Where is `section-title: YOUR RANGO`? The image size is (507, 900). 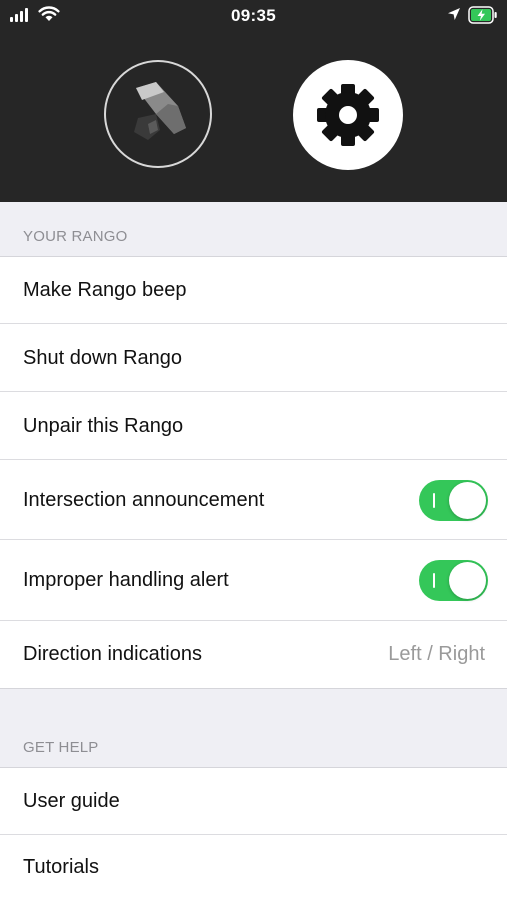
section-title: YOUR RANGO is located at coordinates (75, 236).